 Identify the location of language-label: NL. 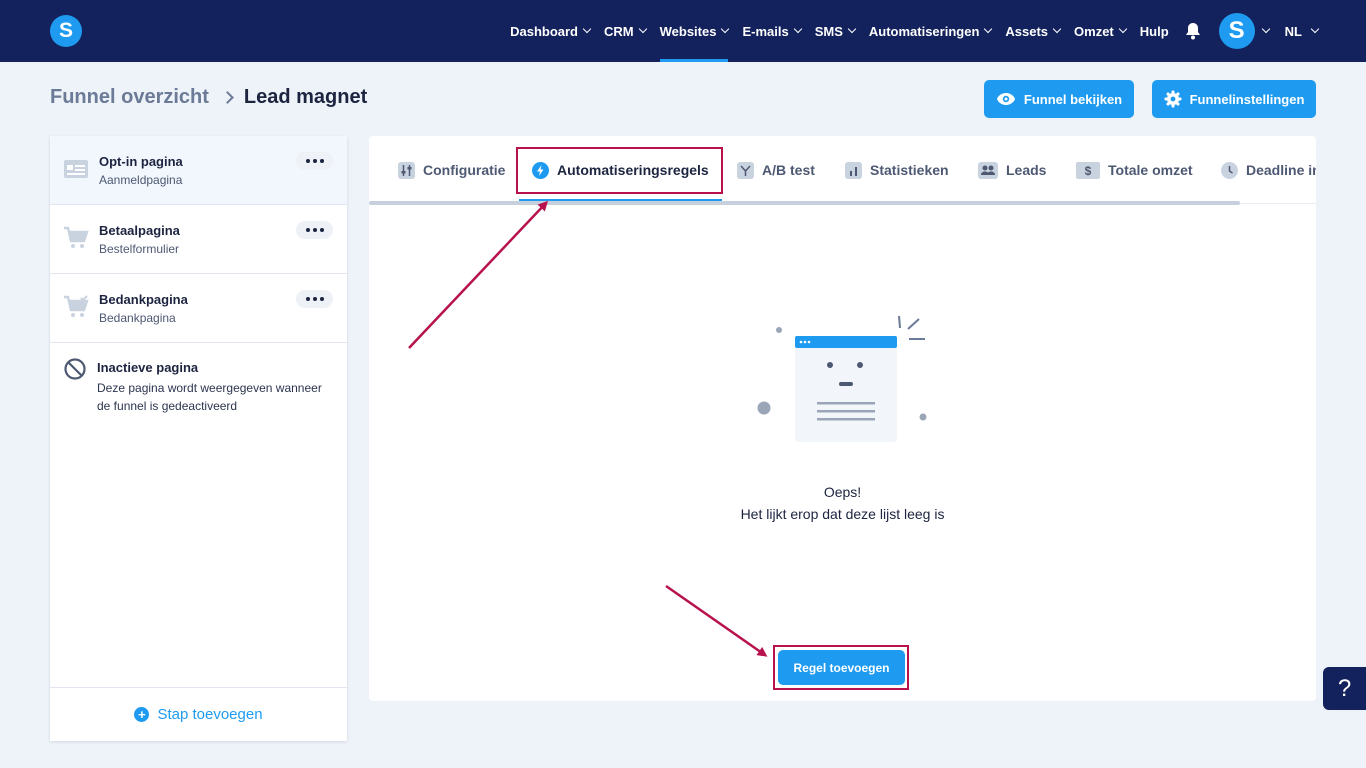
(1293, 31).